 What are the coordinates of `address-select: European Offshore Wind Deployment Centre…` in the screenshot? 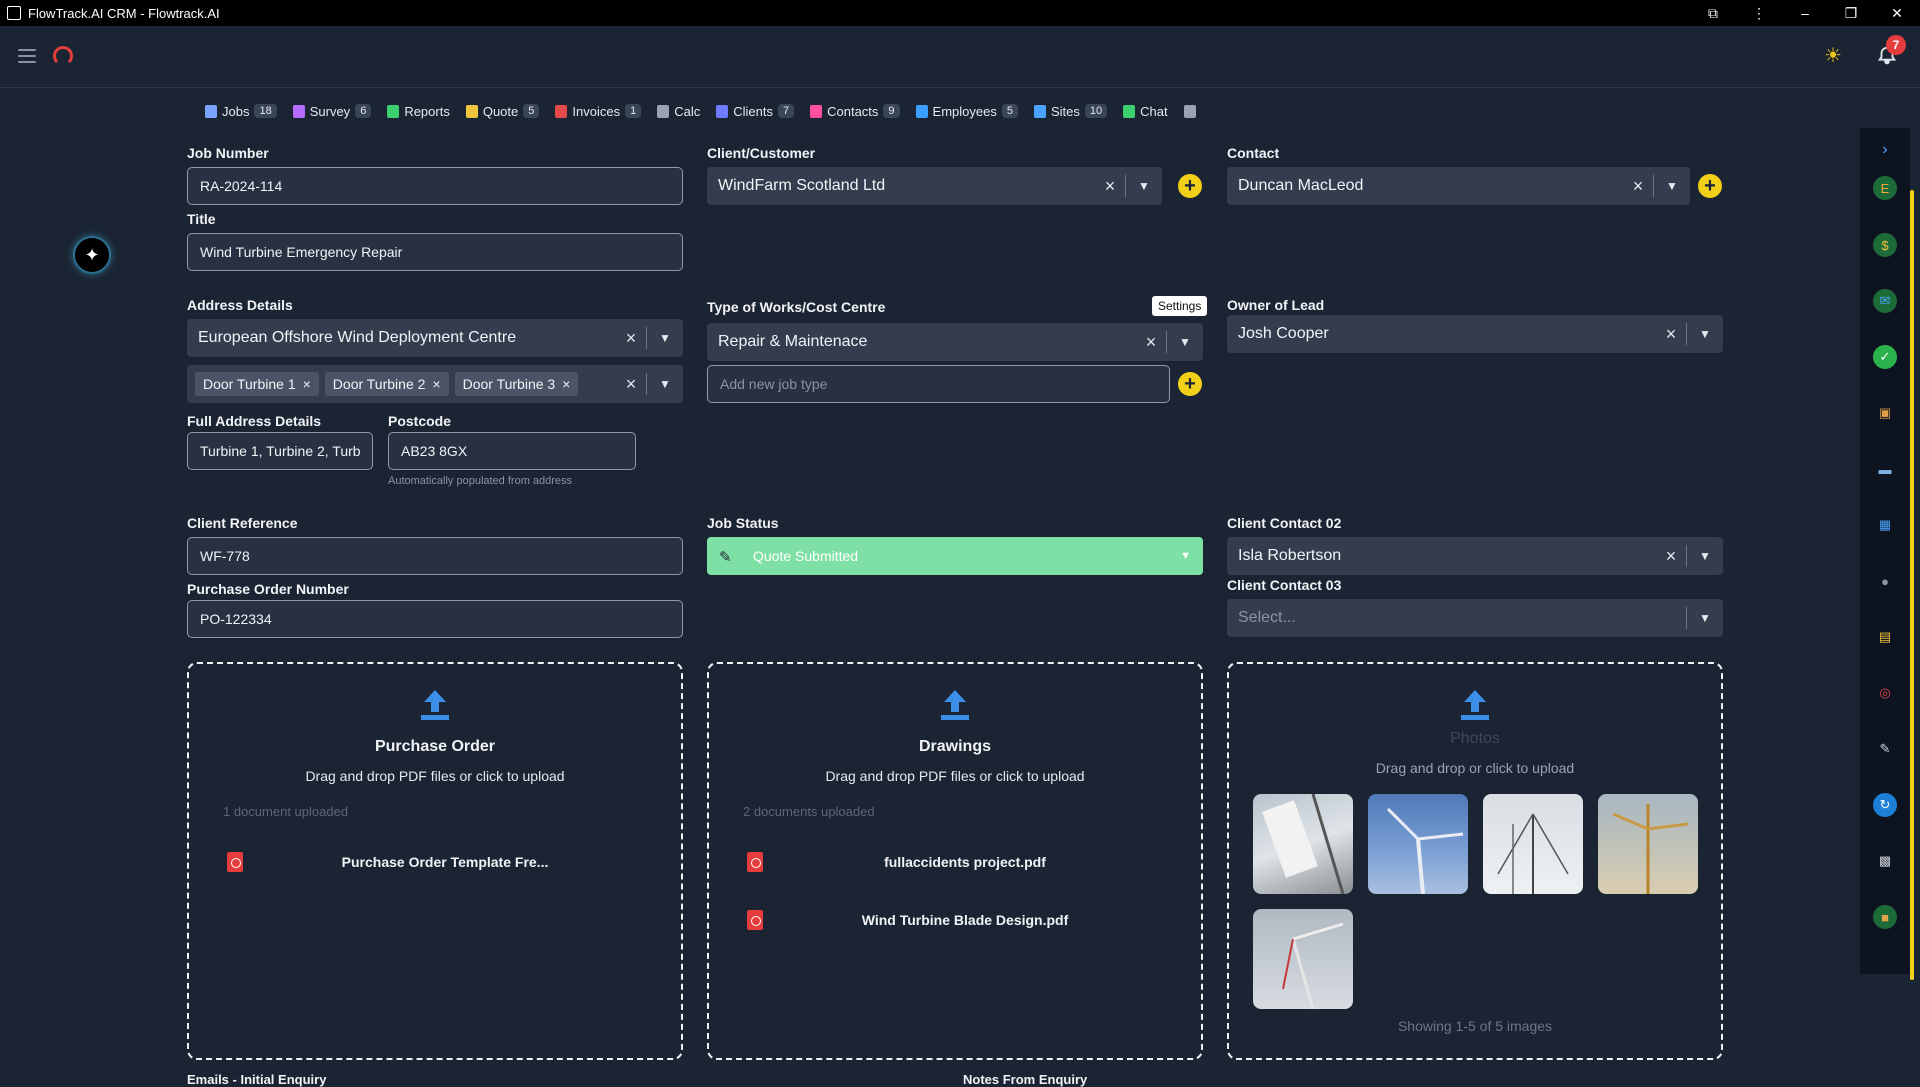 It's located at (435, 338).